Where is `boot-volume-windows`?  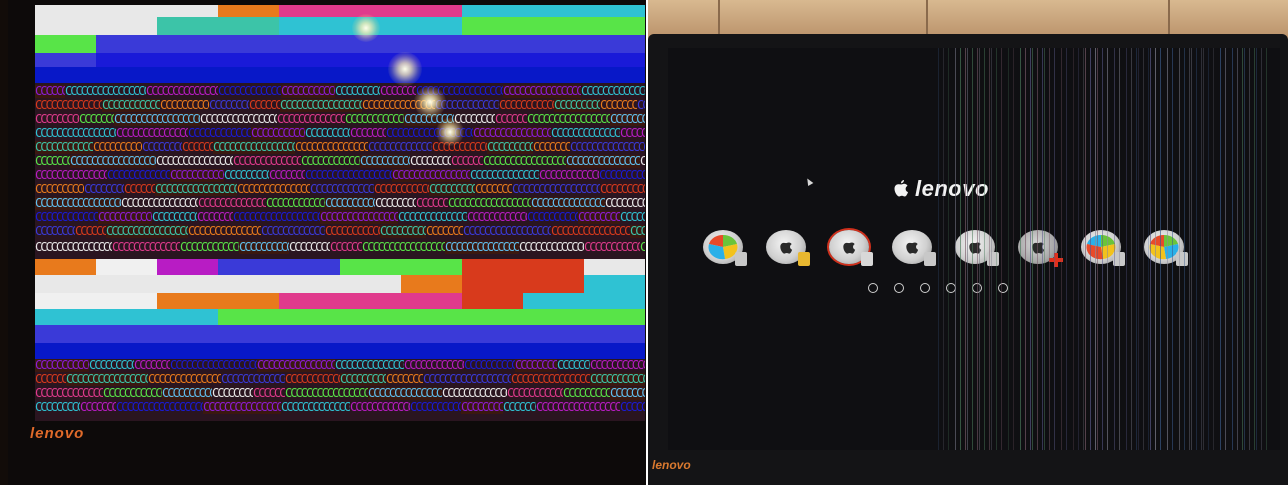 boot-volume-windows is located at coordinates (725, 248).